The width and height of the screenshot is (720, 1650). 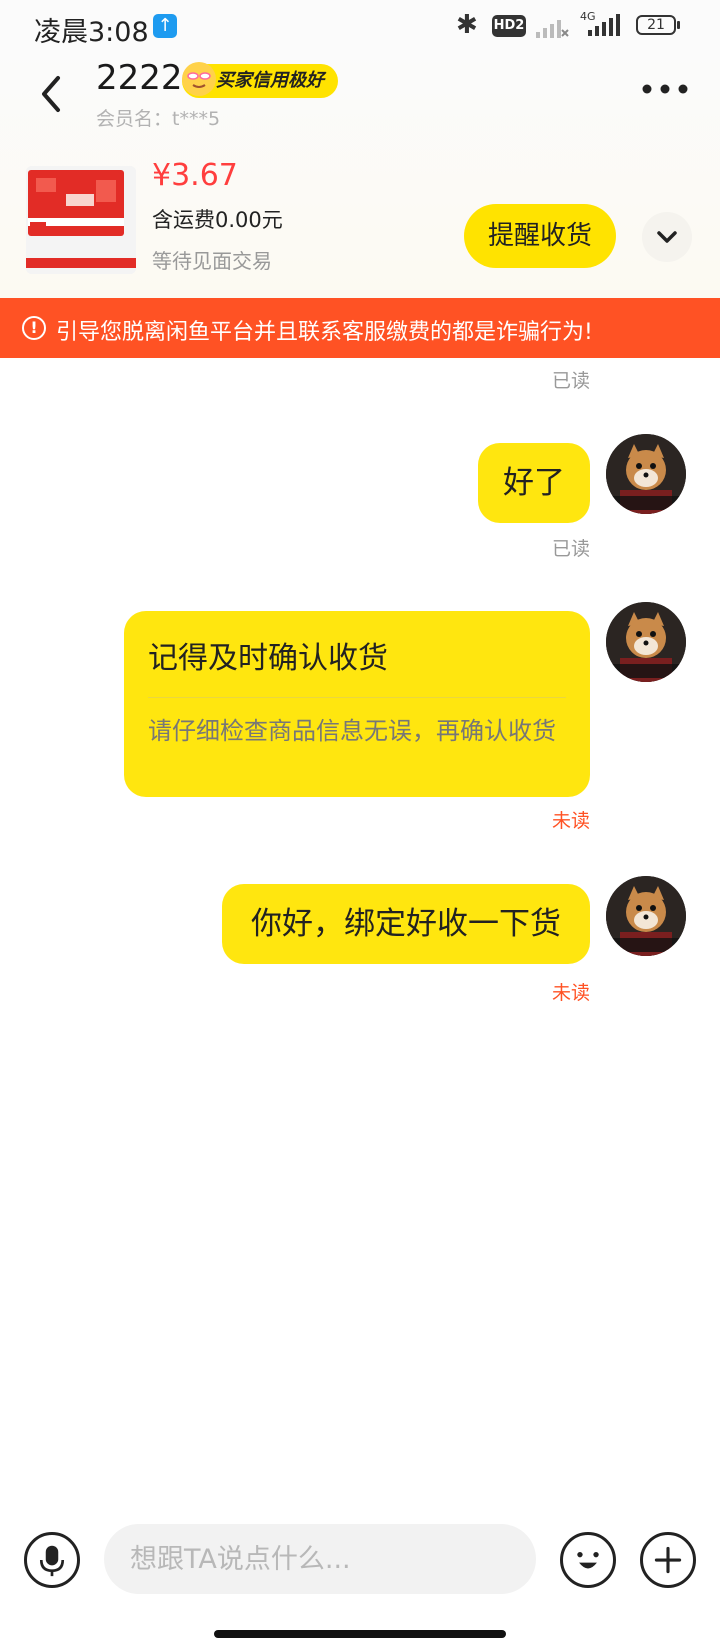 What do you see at coordinates (509, 26) in the screenshot?
I see `hd-badge: HD2` at bounding box center [509, 26].